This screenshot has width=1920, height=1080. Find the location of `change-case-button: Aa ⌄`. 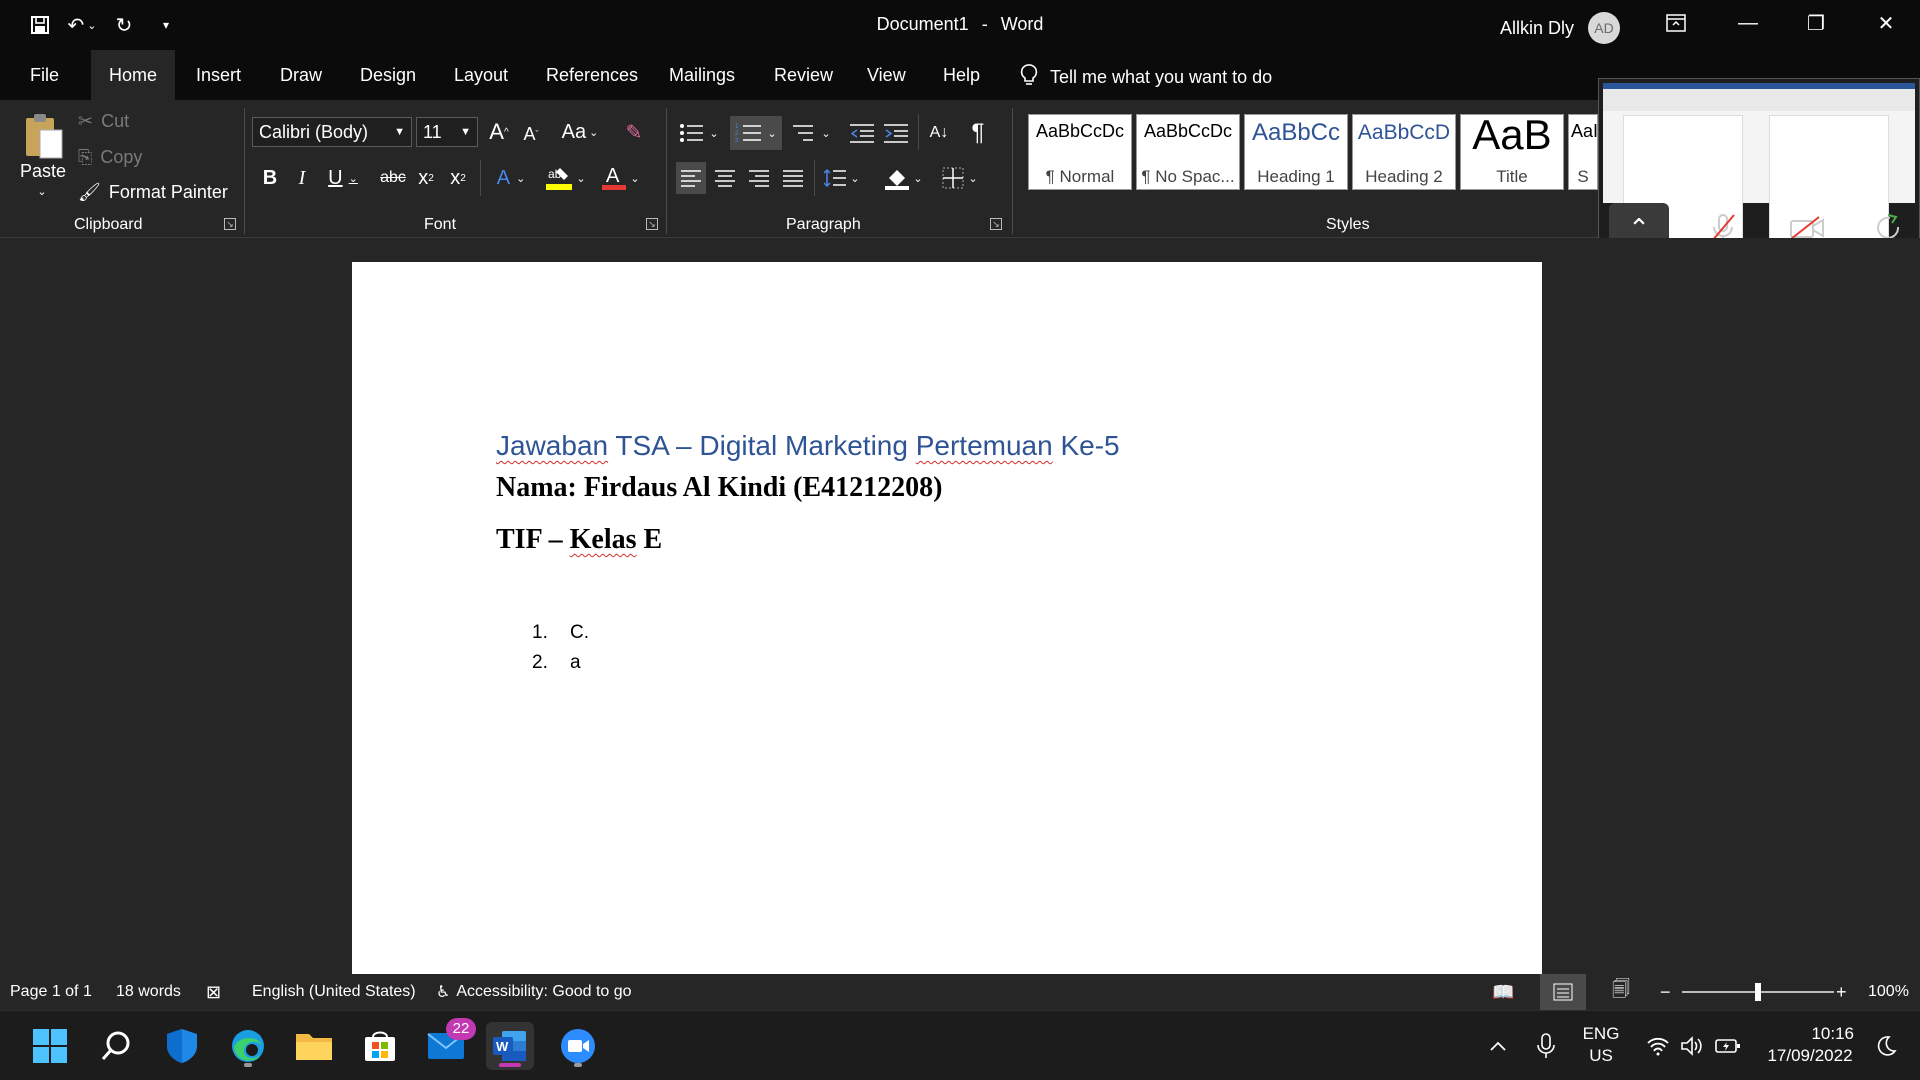

change-case-button: Aa ⌄ is located at coordinates (580, 132).